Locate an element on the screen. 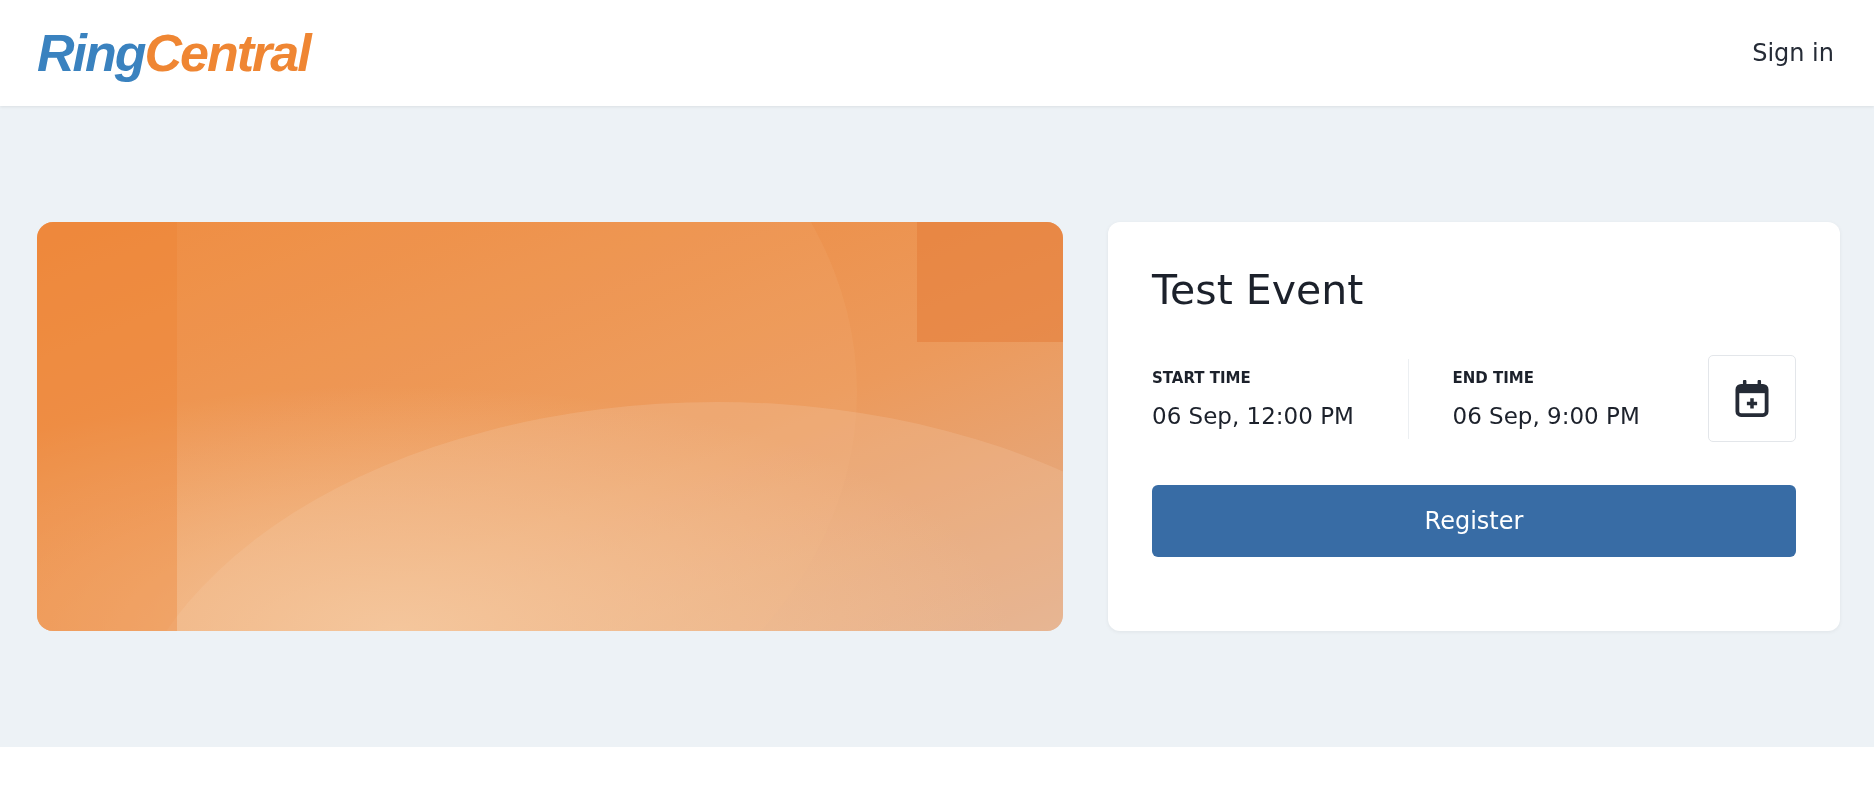 Image resolution: width=1874 pixels, height=806 pixels. register-button: Register is located at coordinates (1474, 521).